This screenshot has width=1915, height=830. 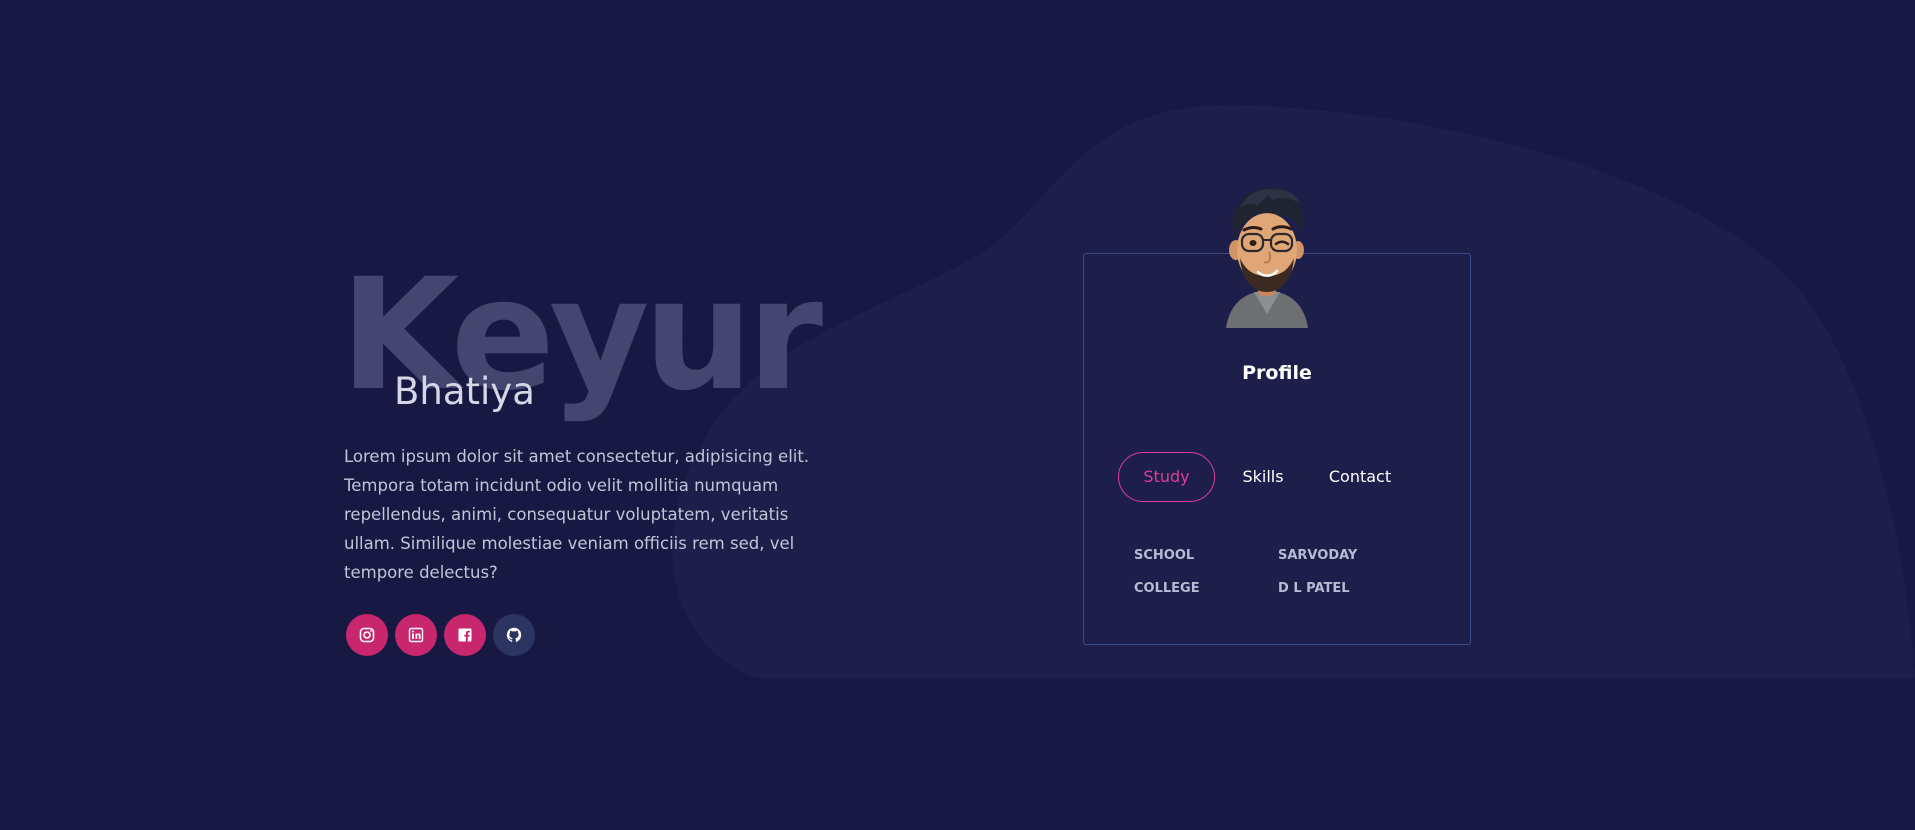 I want to click on social-links, so click(x=440, y=635).